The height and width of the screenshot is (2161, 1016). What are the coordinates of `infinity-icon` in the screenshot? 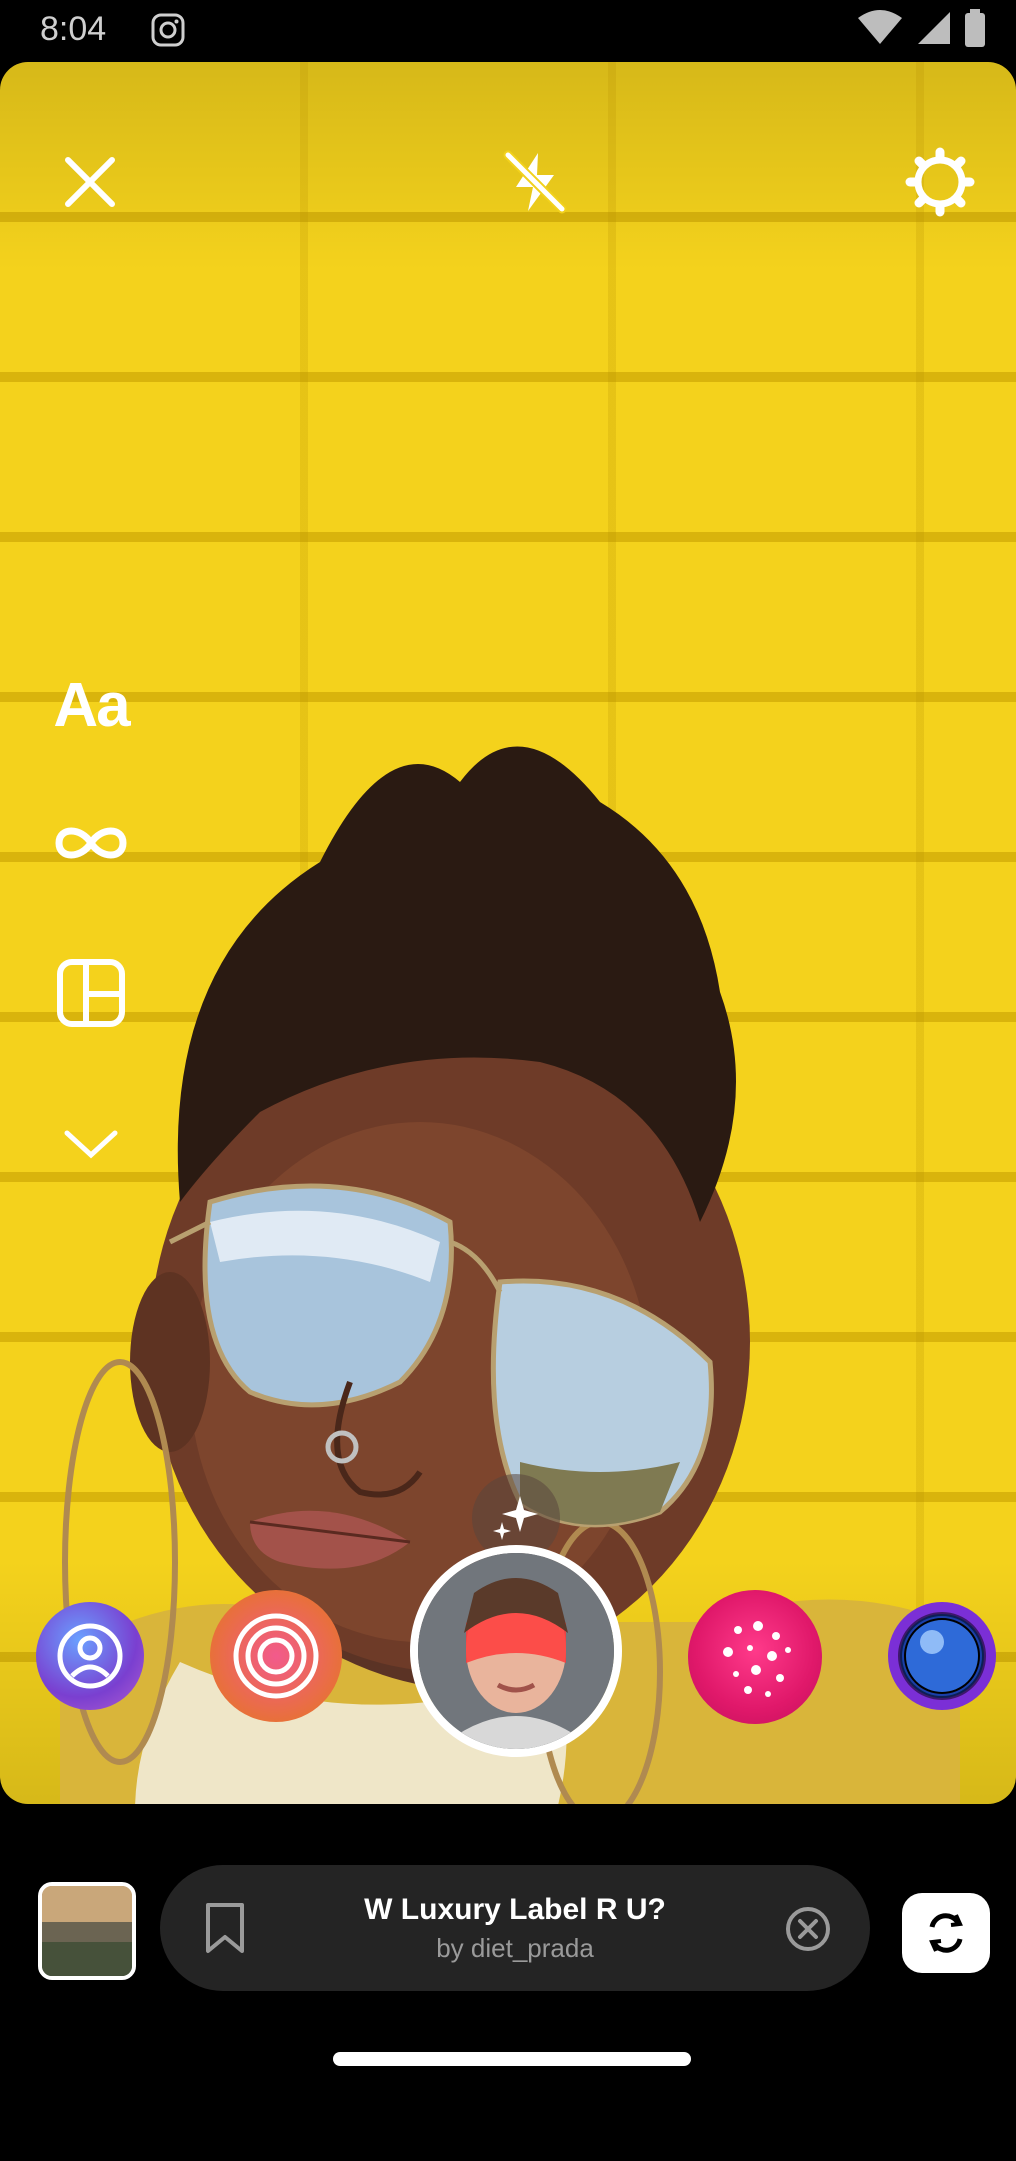 It's located at (91, 843).